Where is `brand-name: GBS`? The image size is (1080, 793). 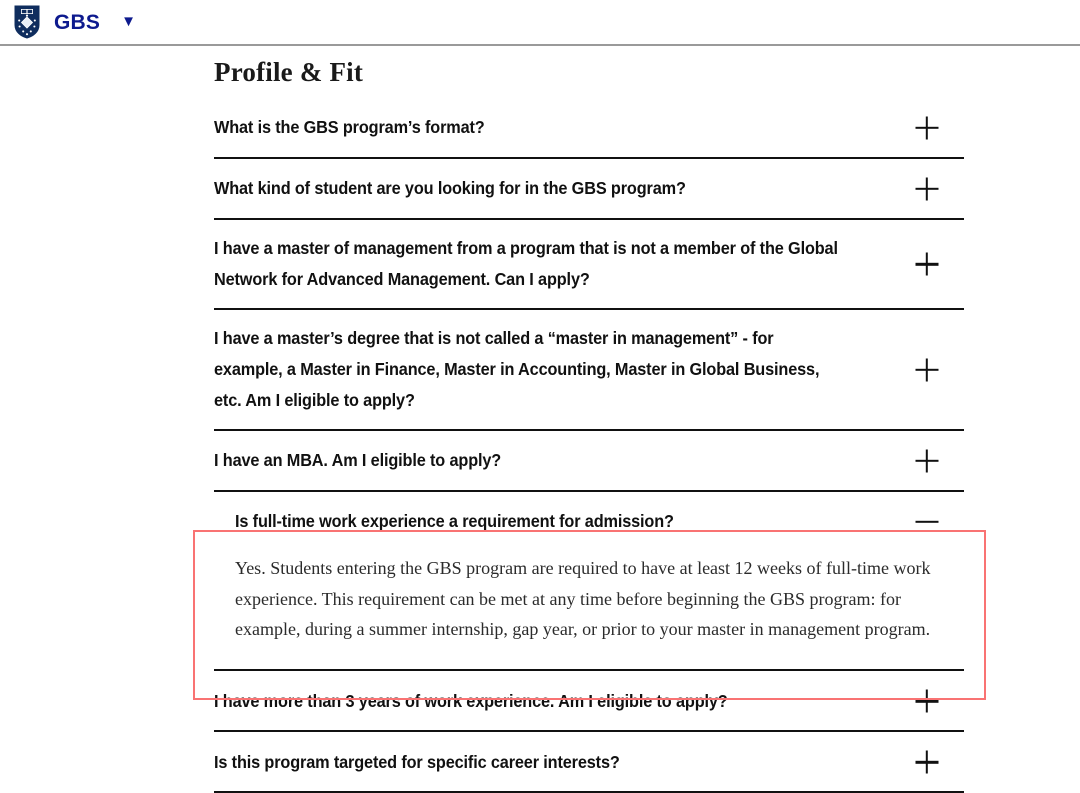
brand-name: GBS is located at coordinates (77, 22).